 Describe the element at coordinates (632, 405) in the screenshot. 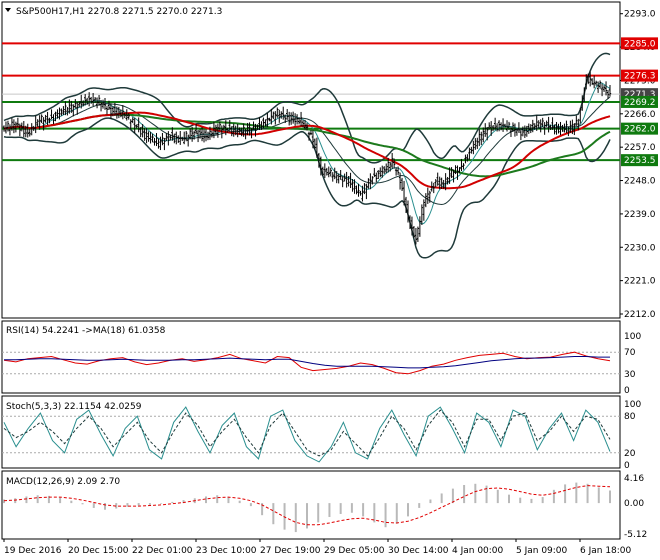

I see `stoch-axis-label: 100` at that location.